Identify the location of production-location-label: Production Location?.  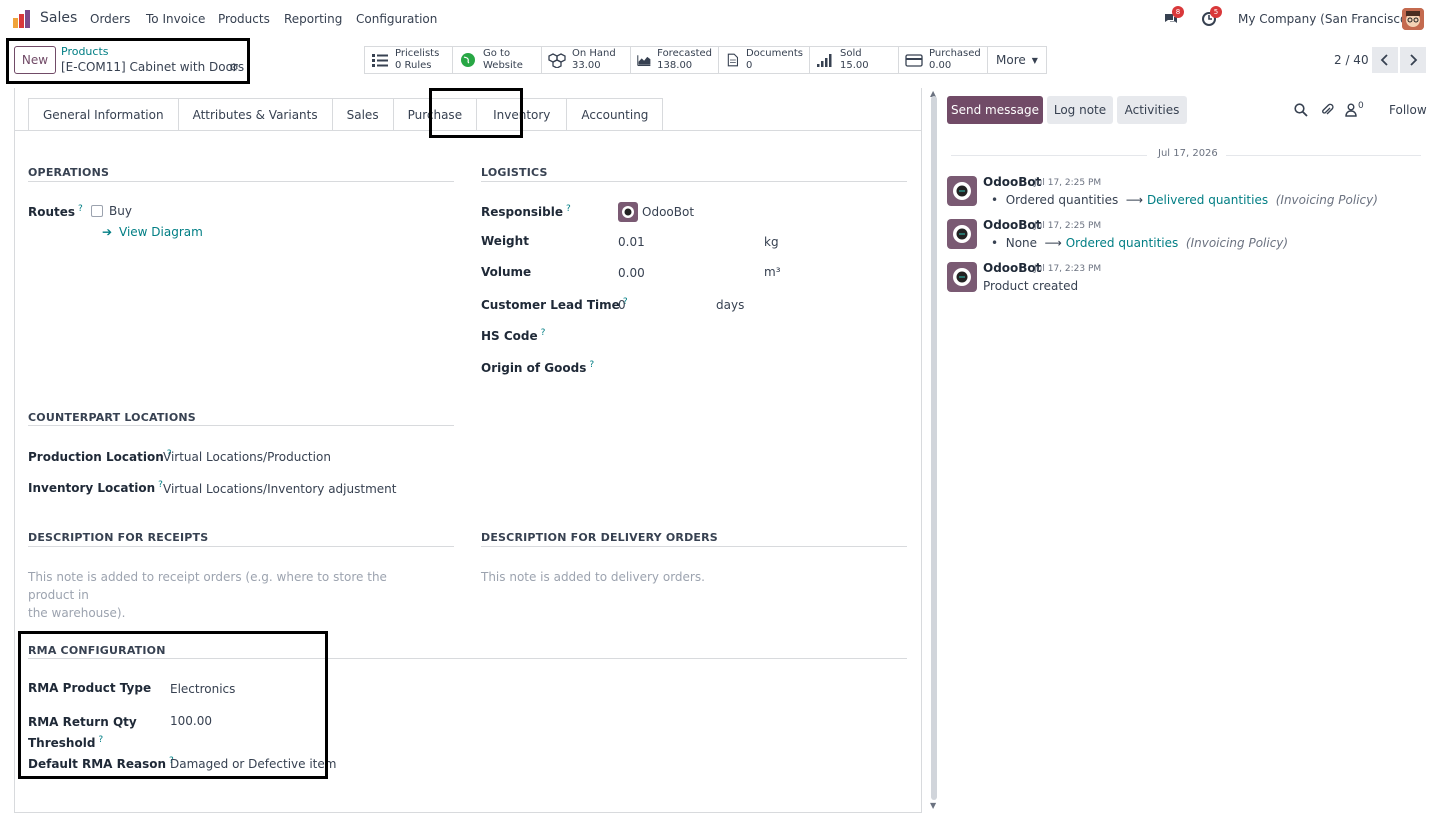
(100, 456).